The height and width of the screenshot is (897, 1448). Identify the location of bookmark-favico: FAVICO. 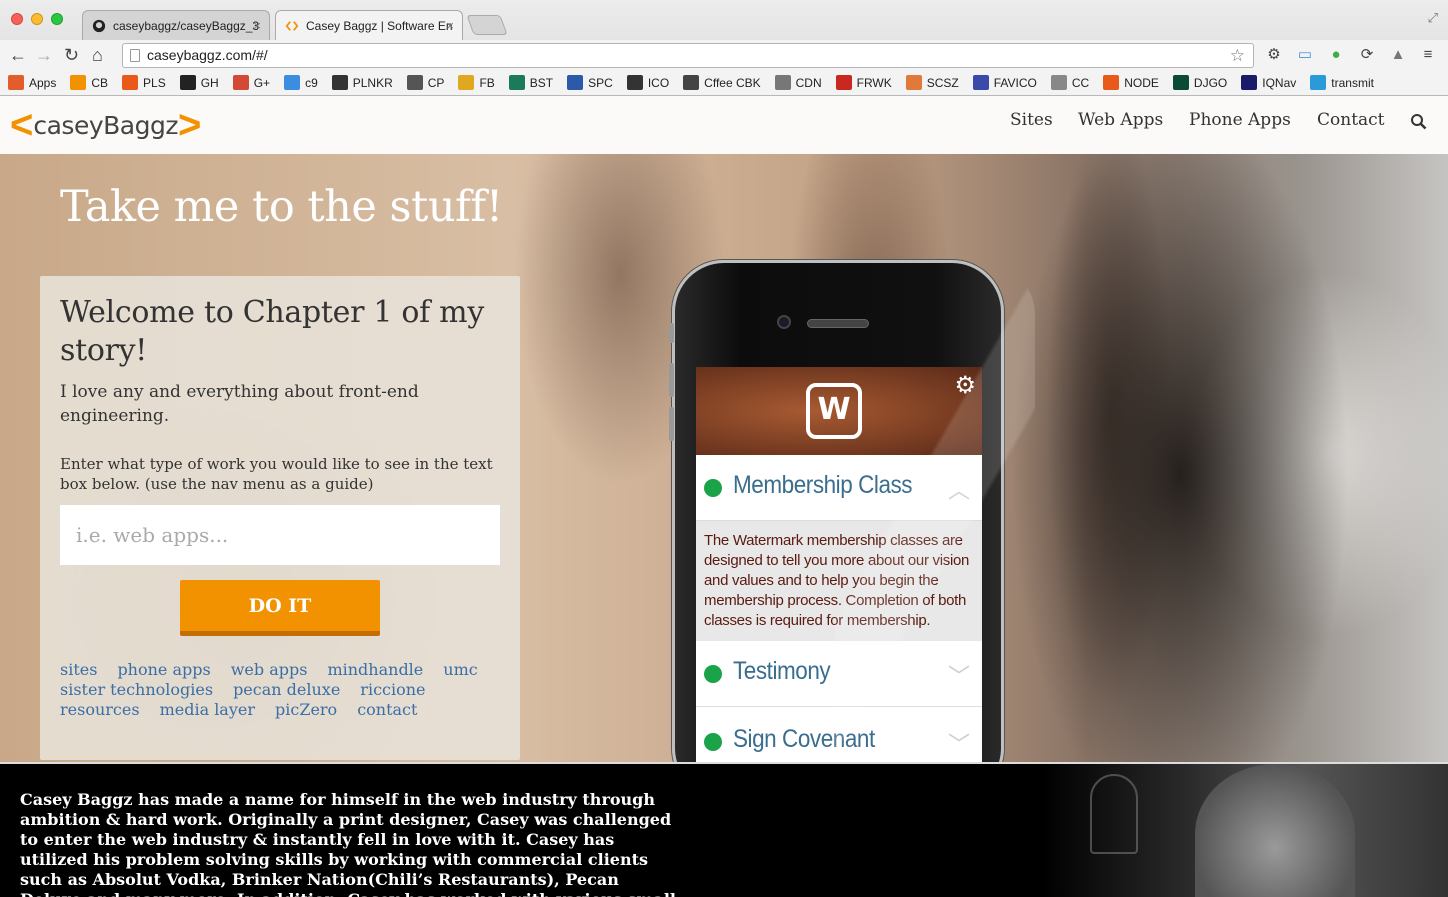
(1004, 82).